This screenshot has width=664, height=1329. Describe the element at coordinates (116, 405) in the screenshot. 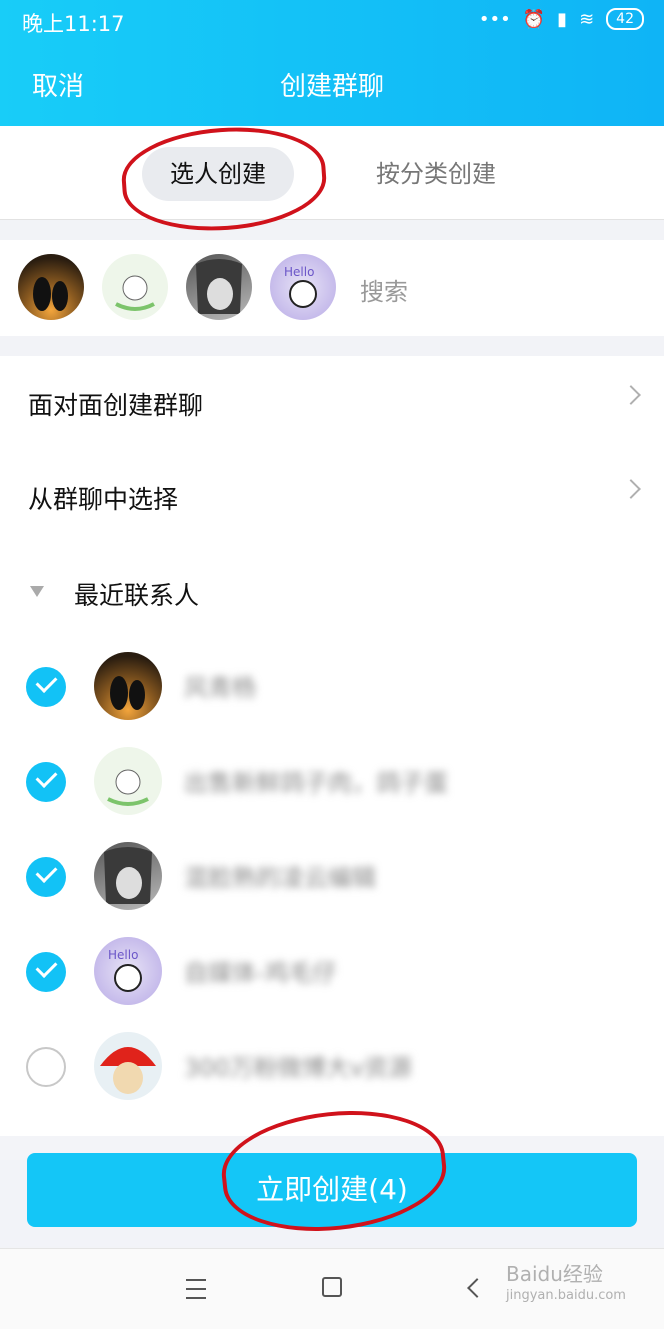

I see `row-label: 面对面创建群聊` at that location.